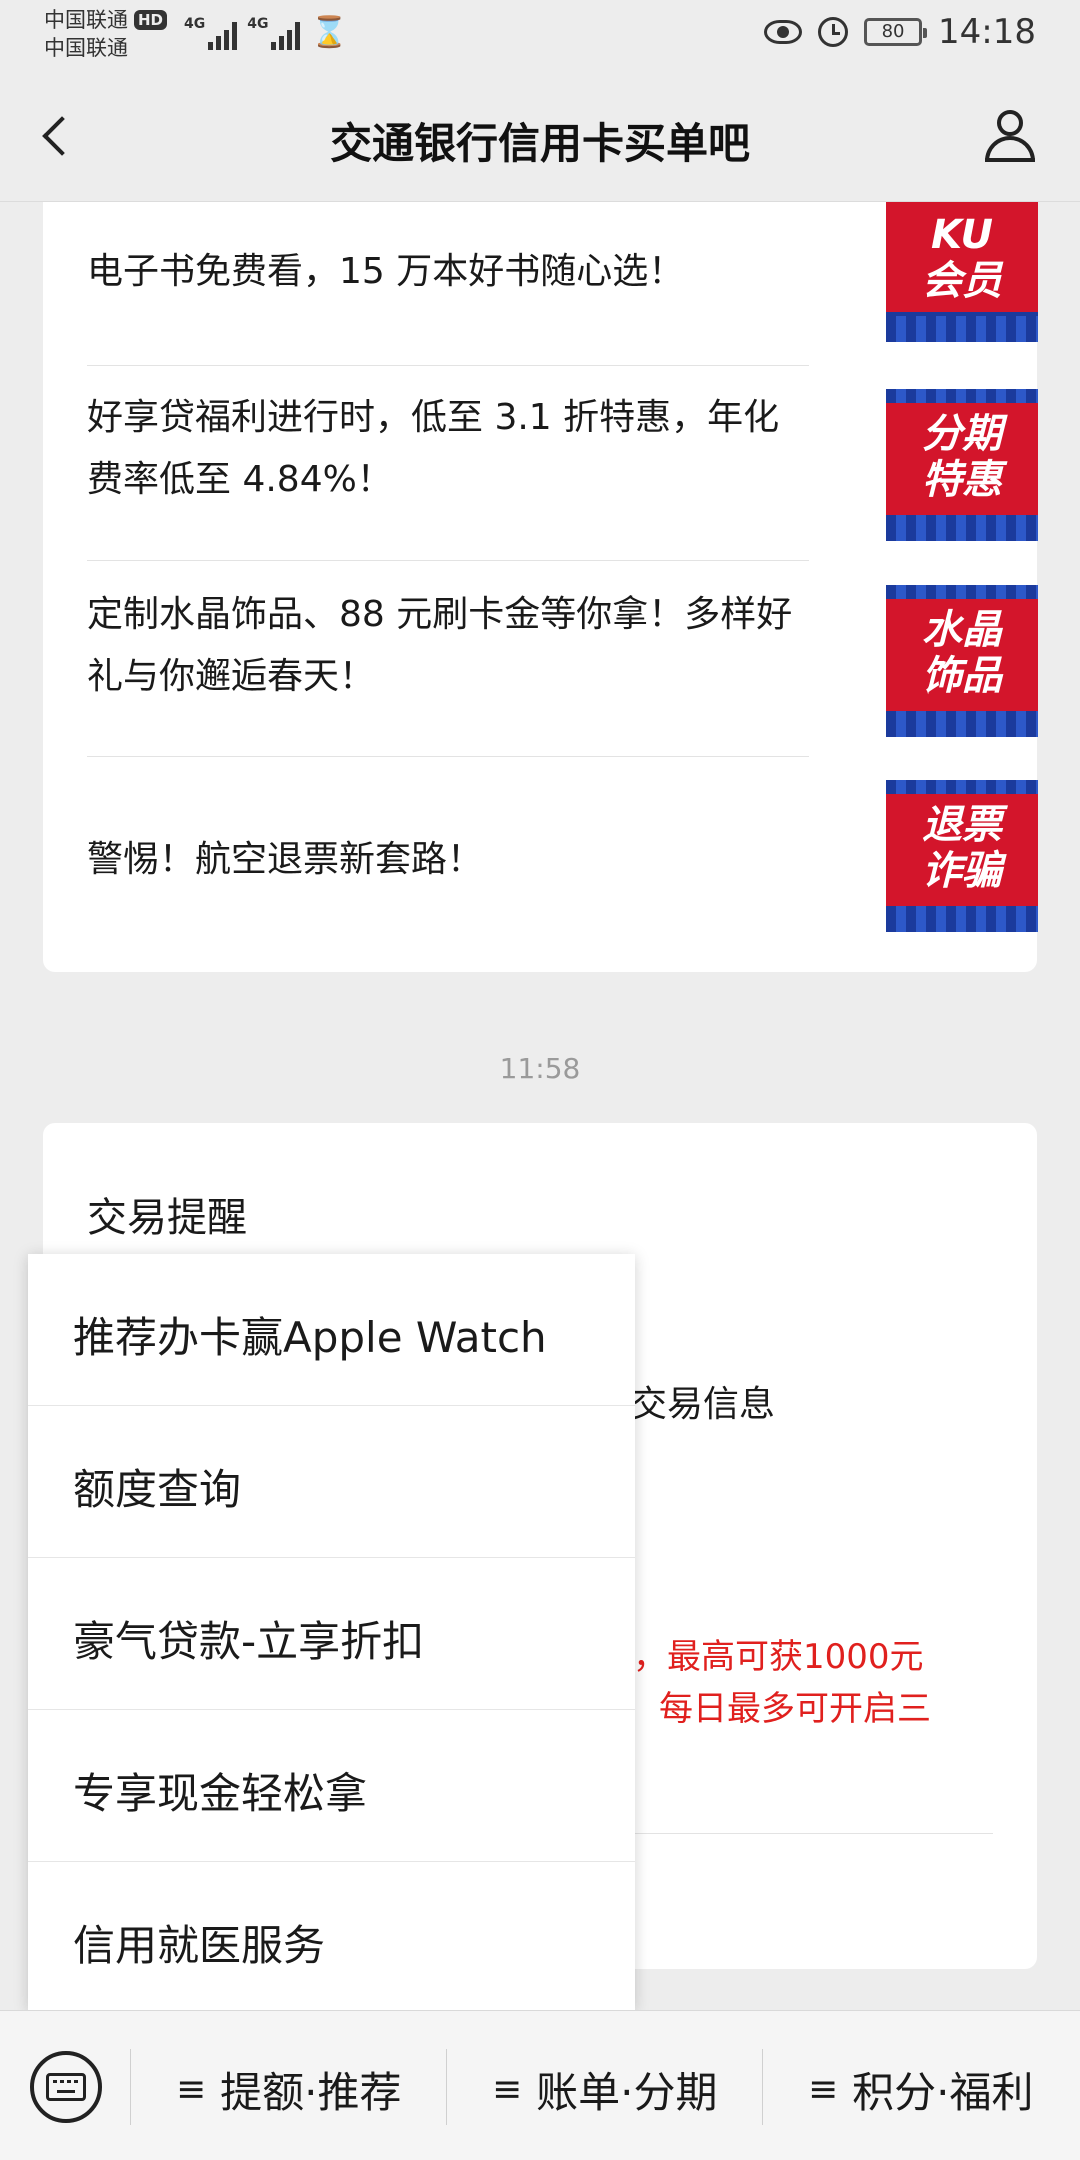 This screenshot has height=2160, width=1080. I want to click on bottom-menu-points-benefits: ≡ 积分·福利, so click(921, 2089).